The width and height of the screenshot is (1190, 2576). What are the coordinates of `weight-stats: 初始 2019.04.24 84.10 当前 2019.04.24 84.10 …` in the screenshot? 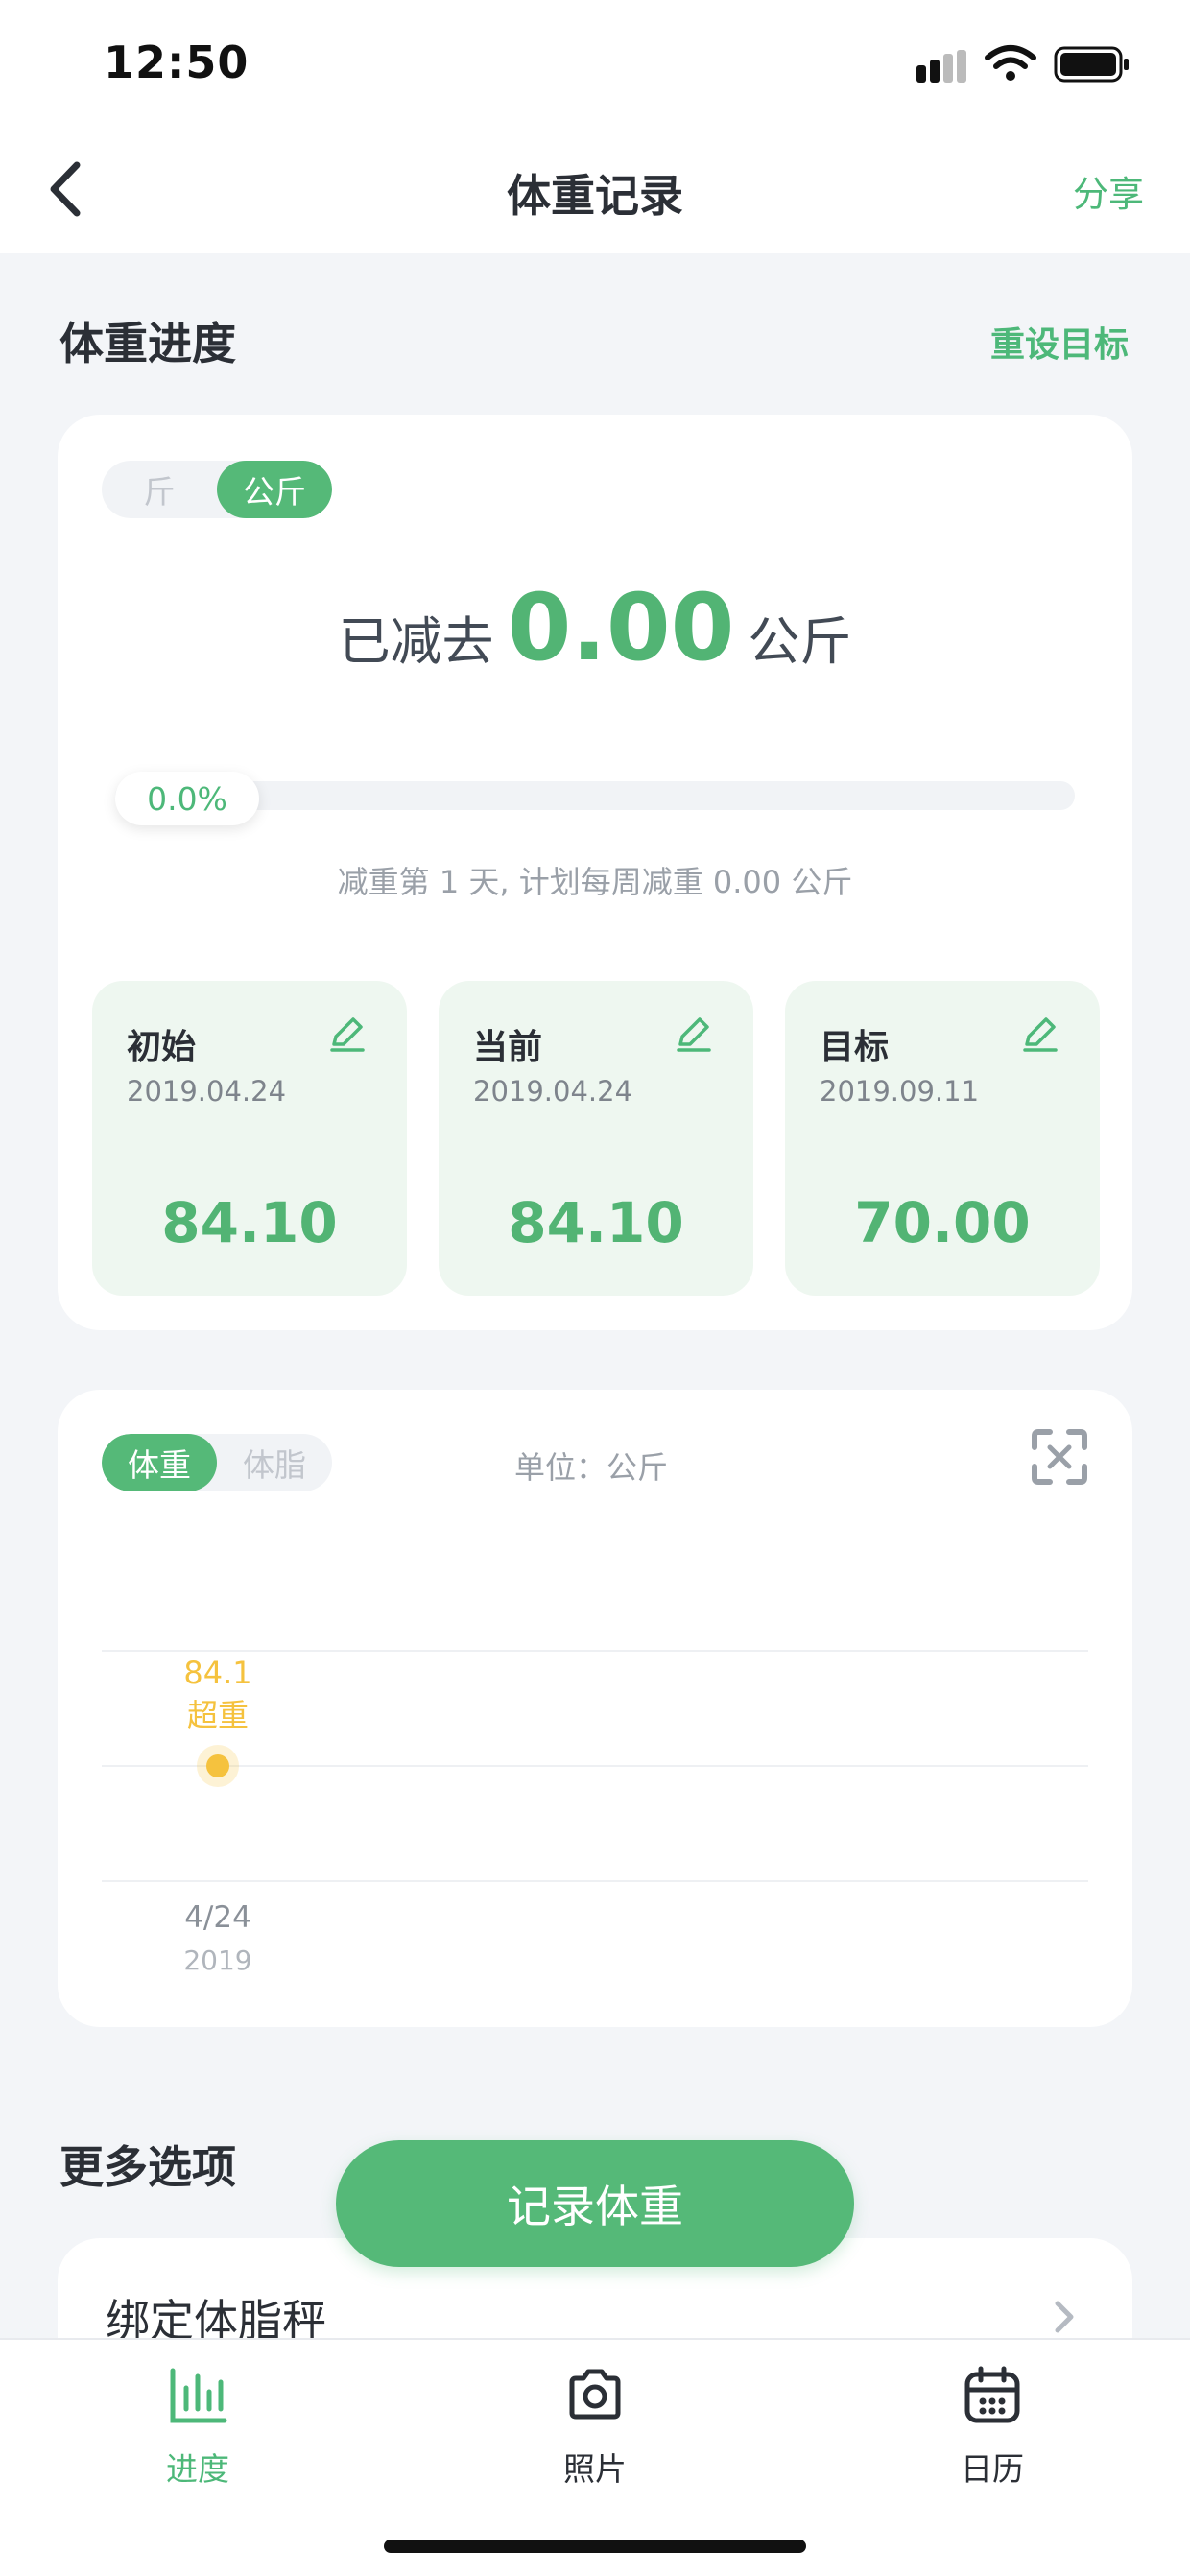 It's located at (596, 1138).